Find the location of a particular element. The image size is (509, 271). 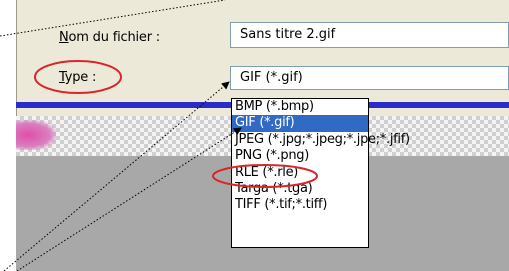

pink-artwork is located at coordinates (36, 135).